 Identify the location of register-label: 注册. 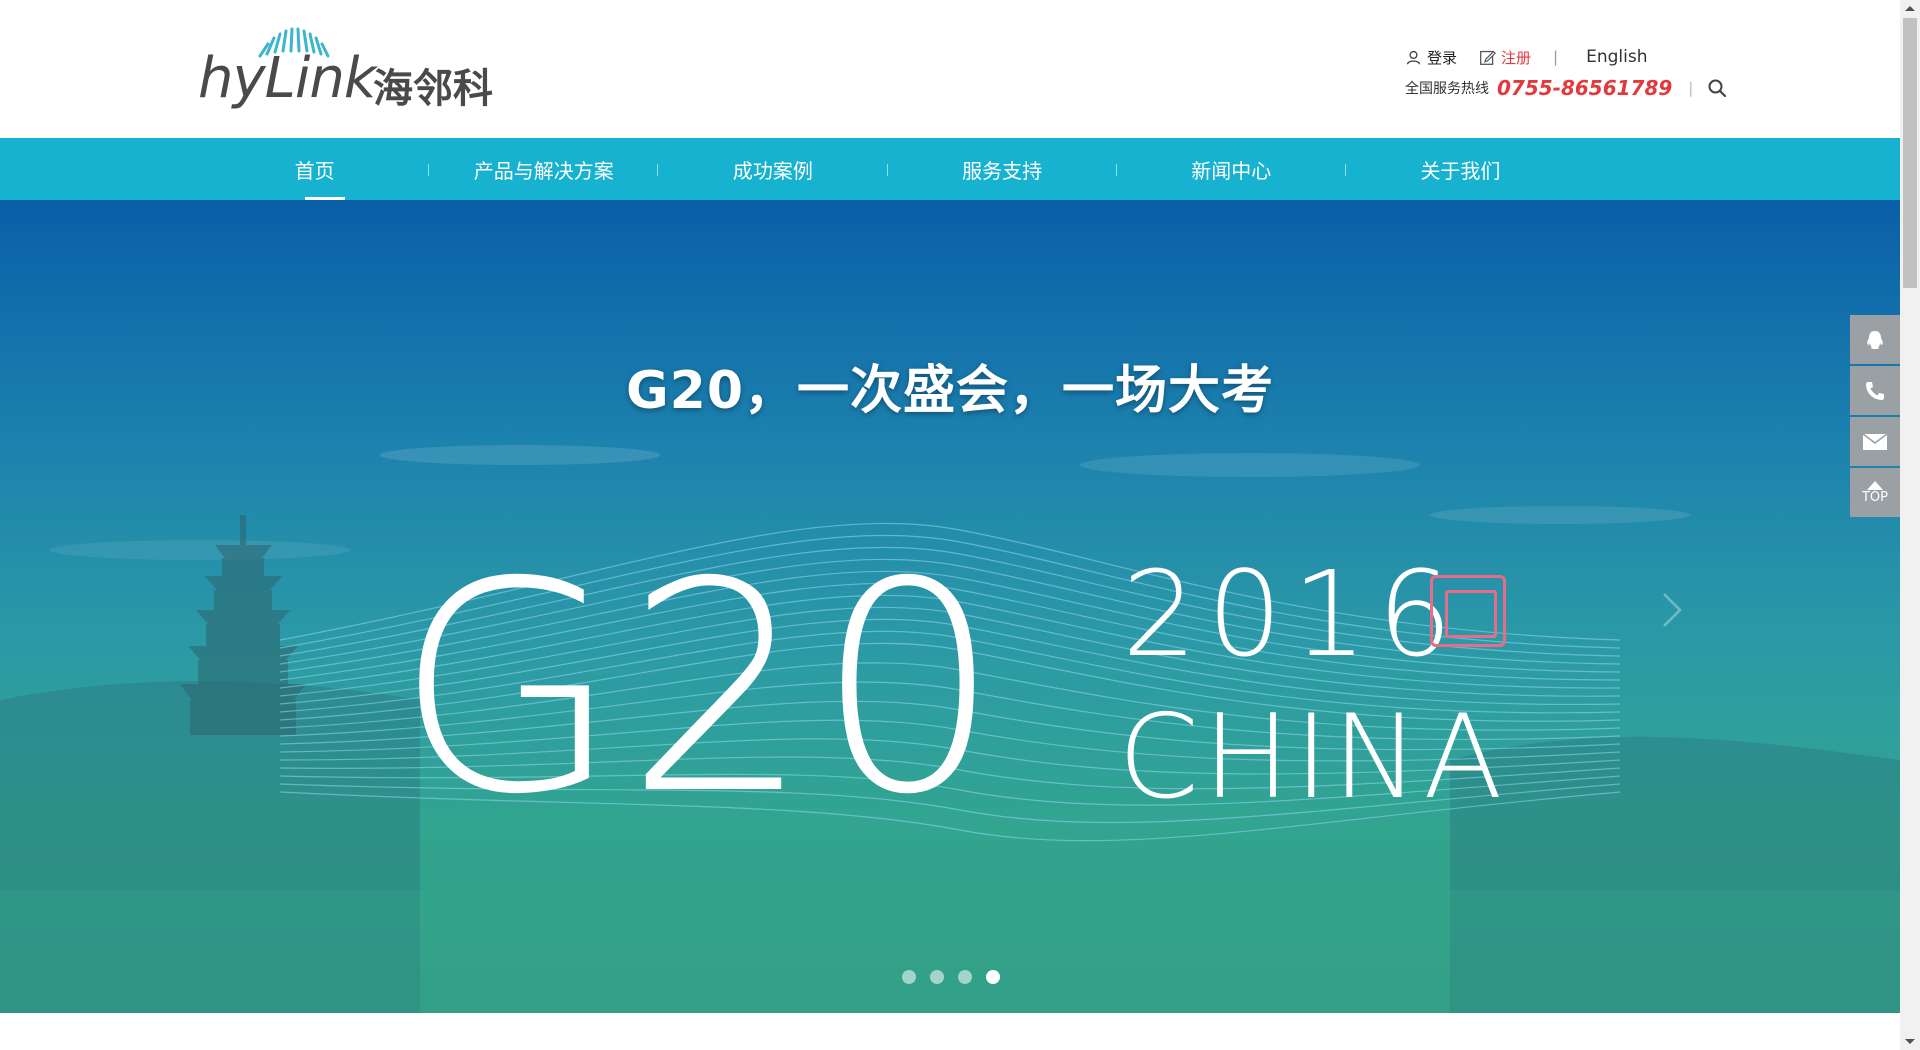
(1516, 57).